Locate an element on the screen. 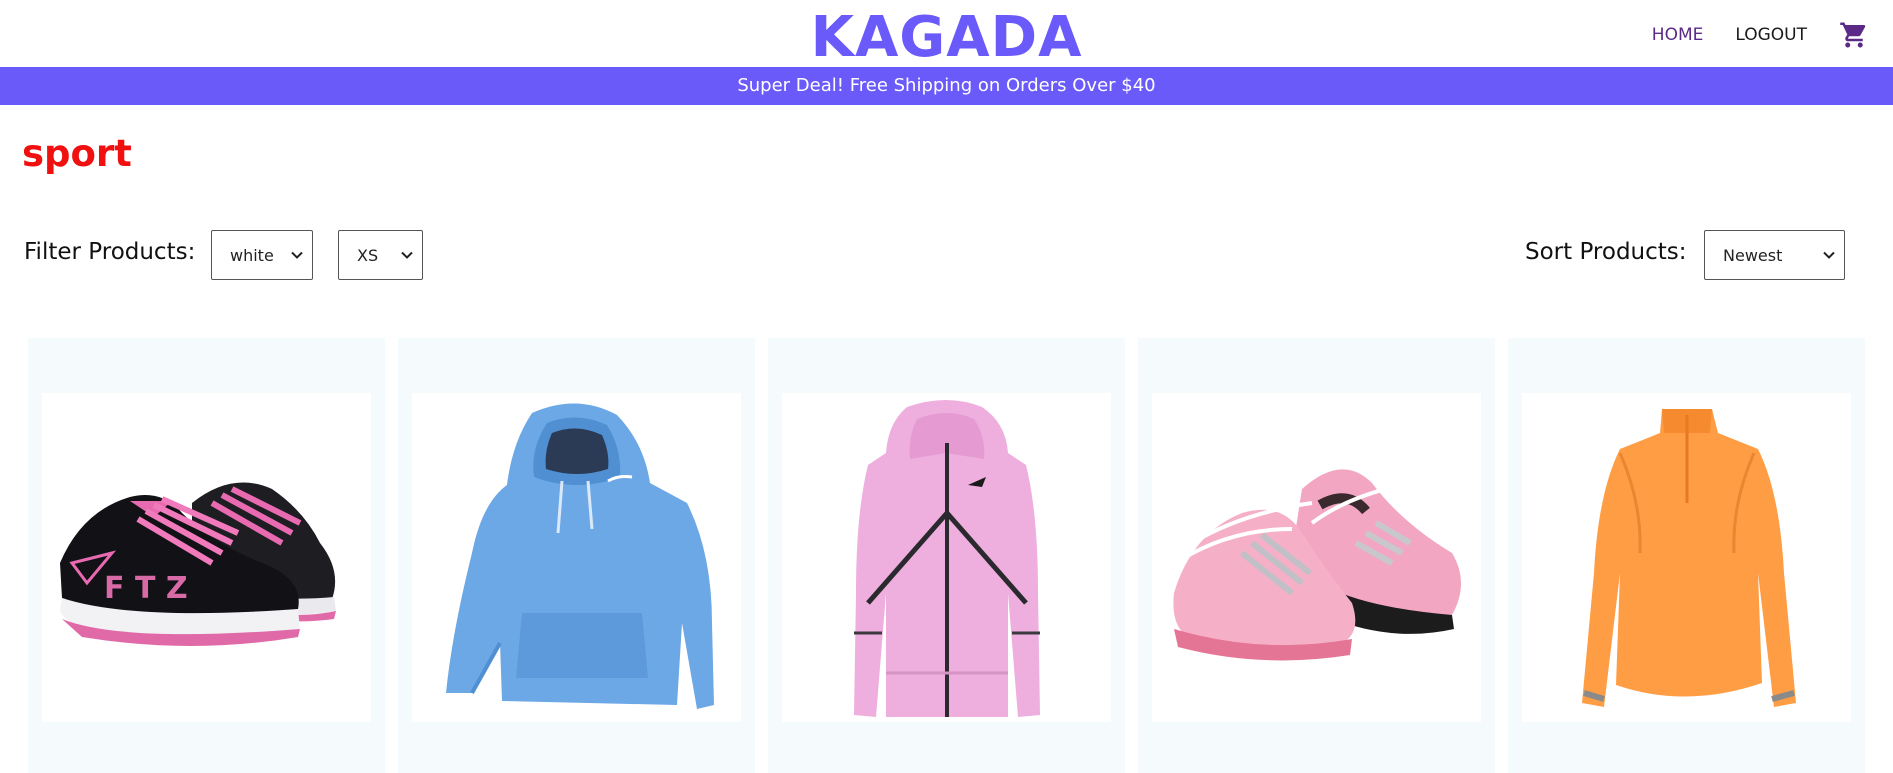 This screenshot has height=773, width=1893. product-image-hoodie is located at coordinates (576, 557).